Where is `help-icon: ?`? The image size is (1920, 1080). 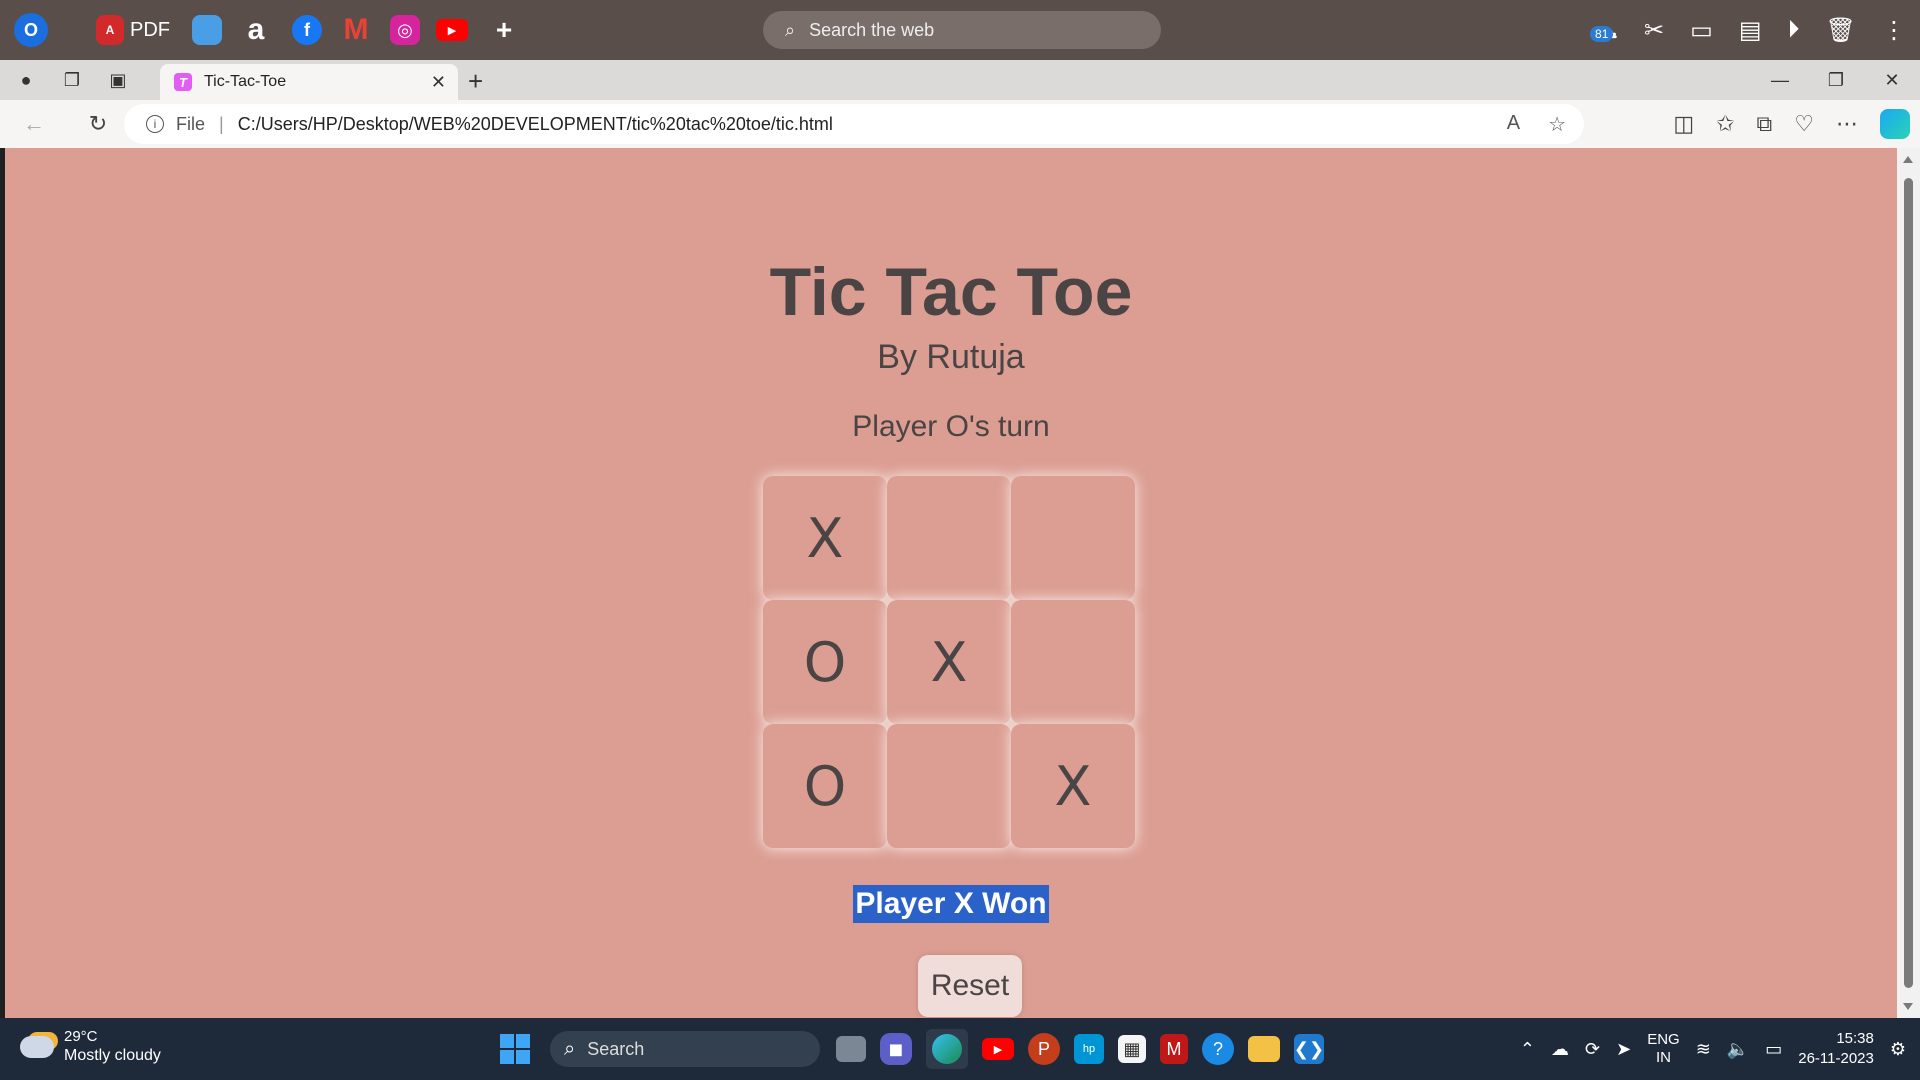
help-icon: ? is located at coordinates (1218, 1049).